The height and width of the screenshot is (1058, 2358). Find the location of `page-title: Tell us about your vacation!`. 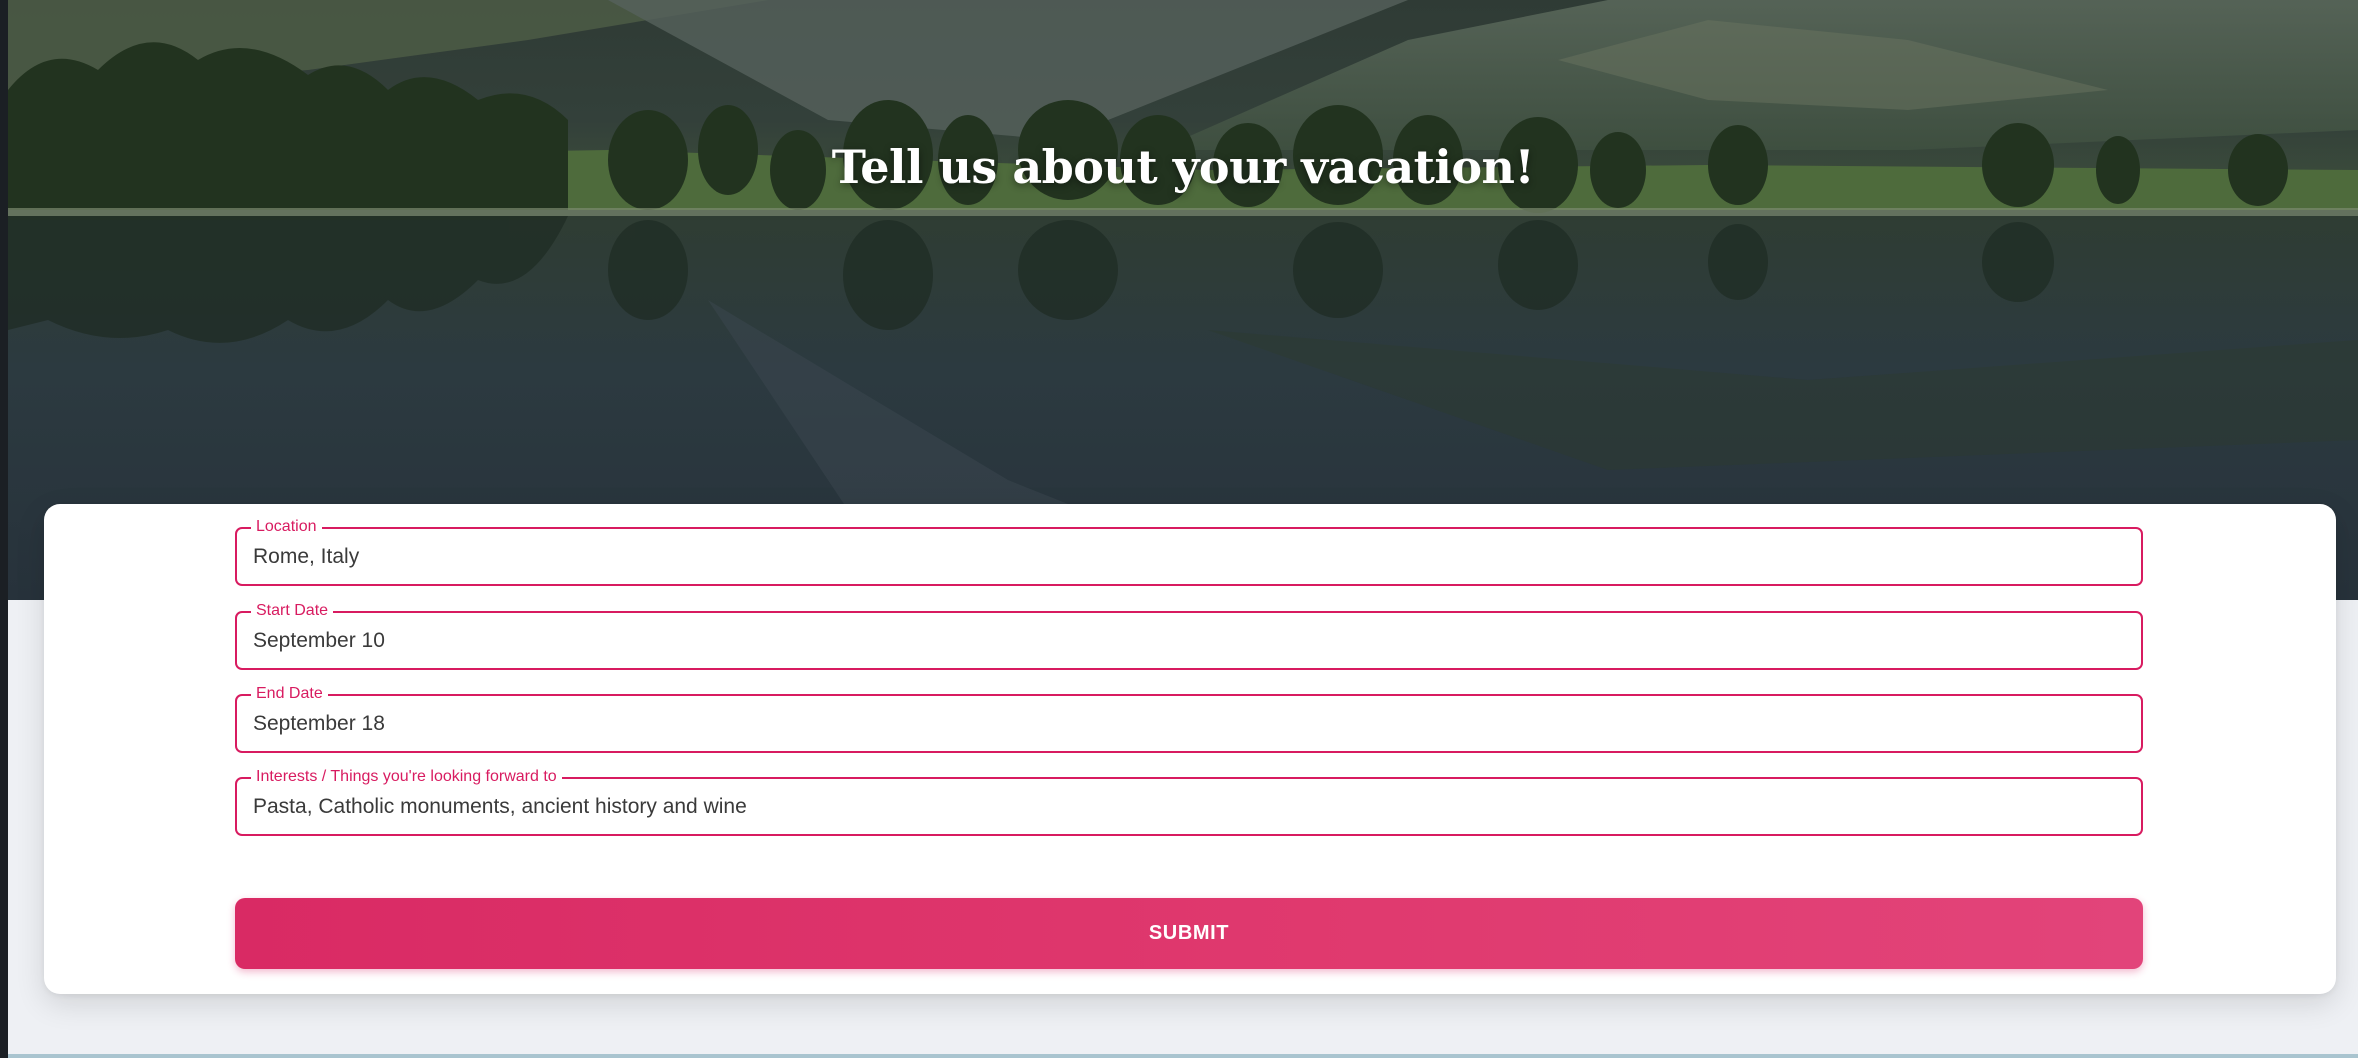

page-title: Tell us about your vacation! is located at coordinates (1183, 167).